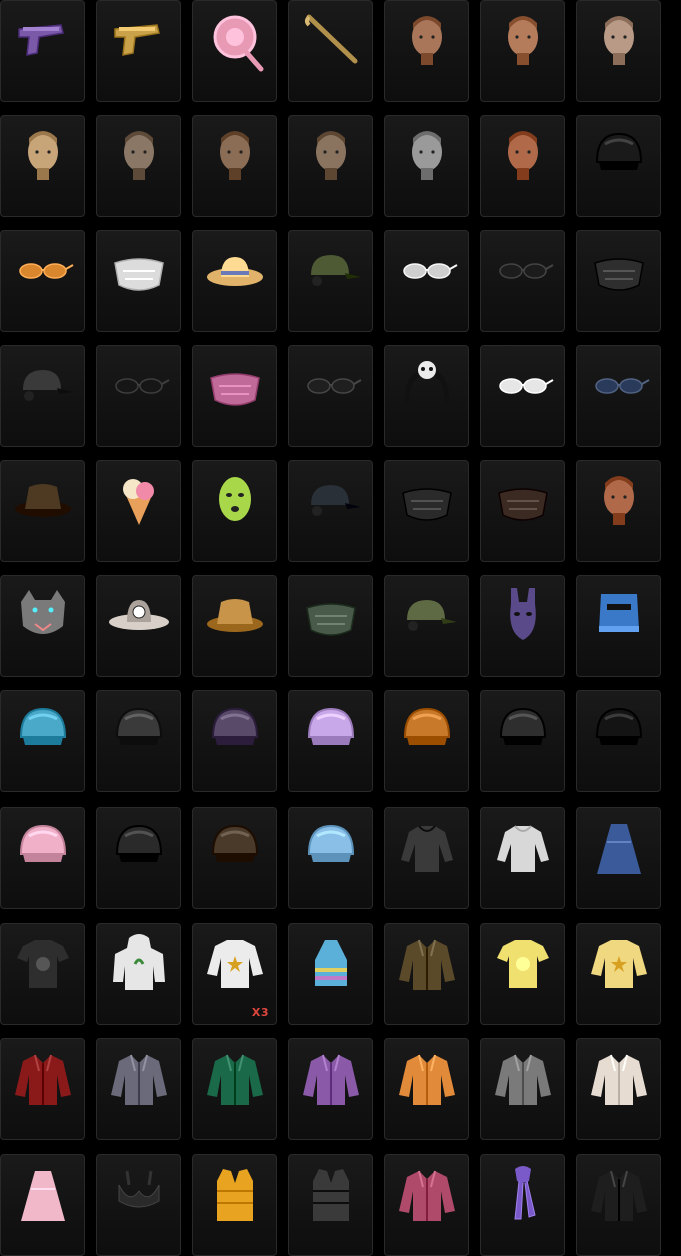 This screenshot has height=1256, width=681. What do you see at coordinates (619, 1079) in the screenshot?
I see `white-floral-jacket-icon` at bounding box center [619, 1079].